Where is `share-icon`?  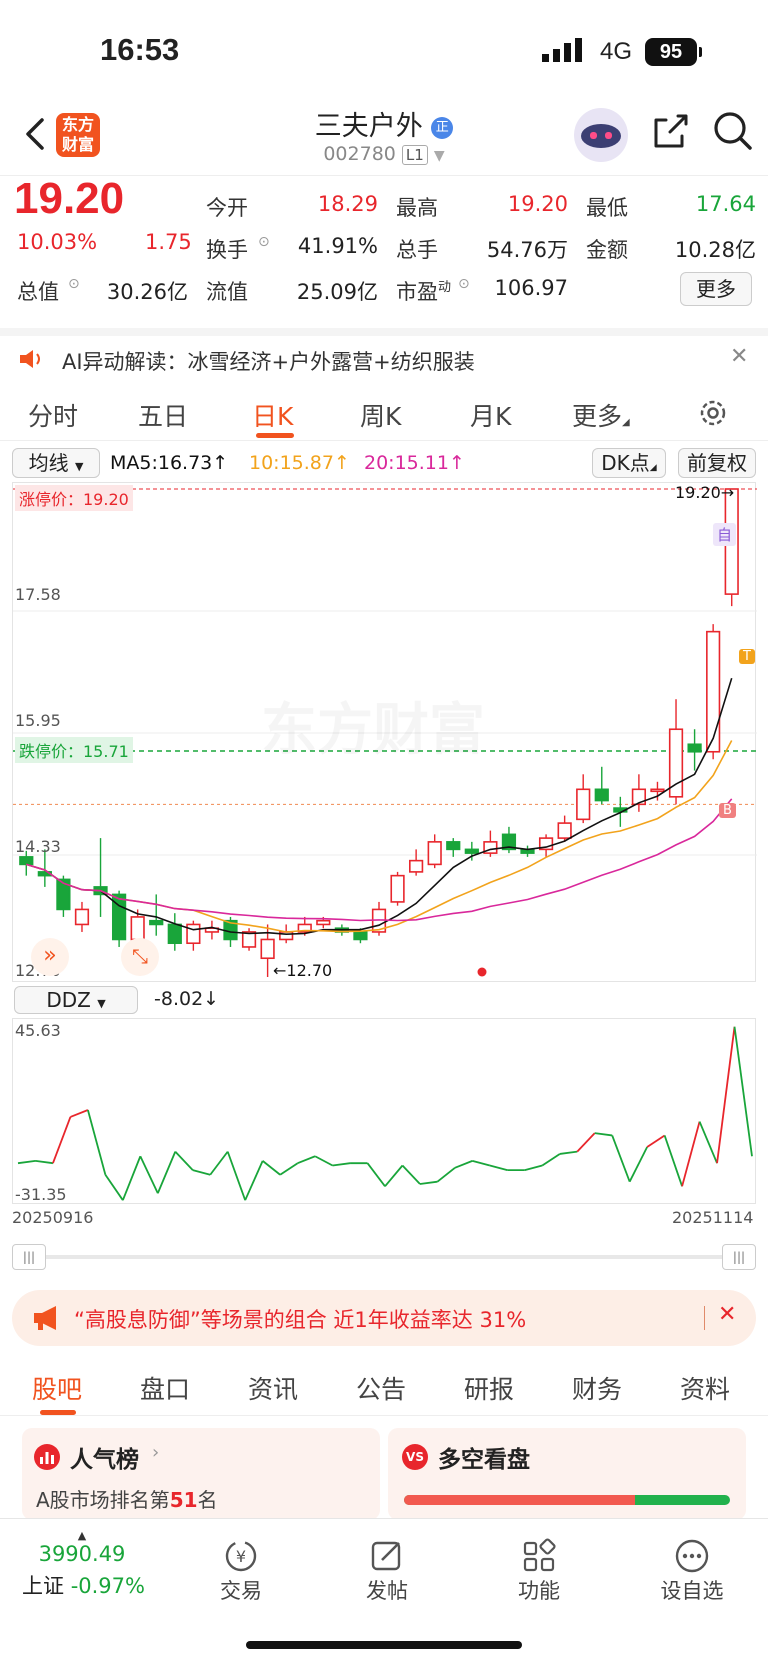
share-icon is located at coordinates (670, 134).